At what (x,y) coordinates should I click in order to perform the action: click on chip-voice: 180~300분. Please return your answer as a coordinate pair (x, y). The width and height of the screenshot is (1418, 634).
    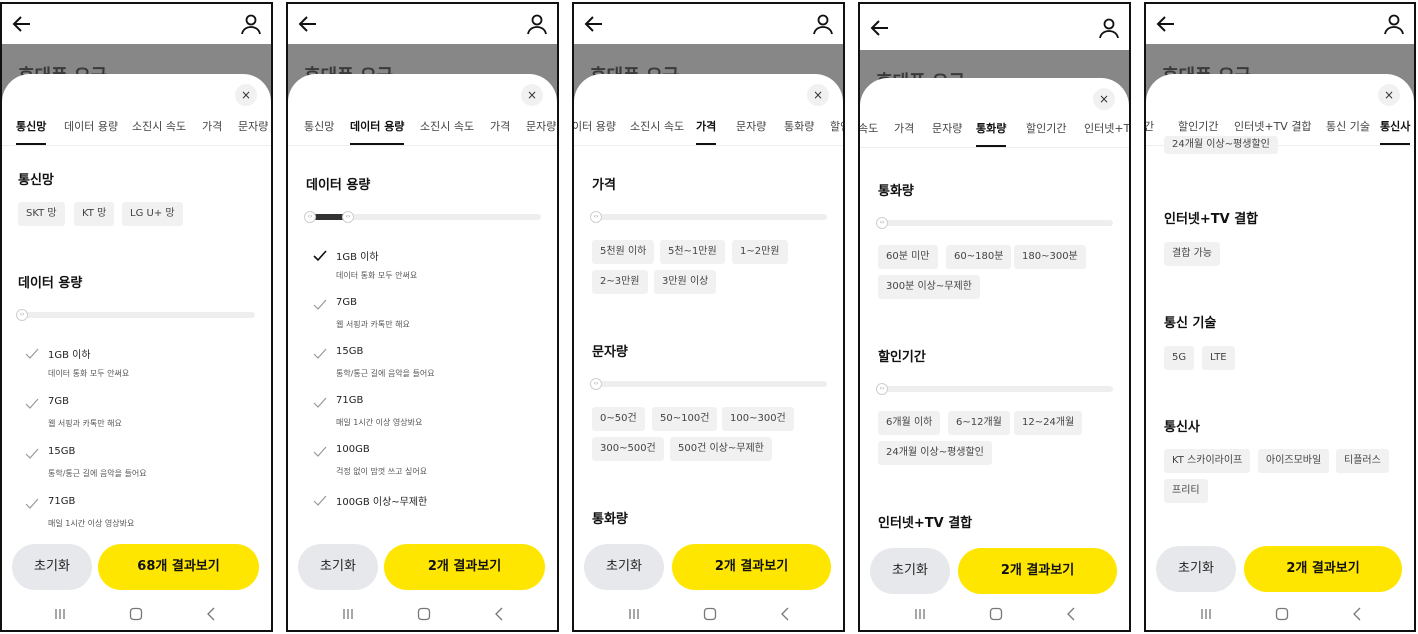
    Looking at the image, I should click on (1050, 257).